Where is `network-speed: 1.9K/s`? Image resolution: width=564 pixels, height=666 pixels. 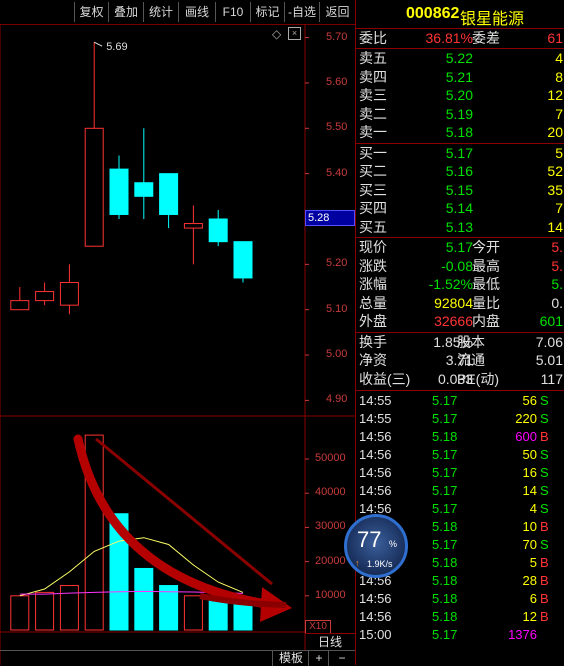 network-speed: 1.9K/s is located at coordinates (380, 564).